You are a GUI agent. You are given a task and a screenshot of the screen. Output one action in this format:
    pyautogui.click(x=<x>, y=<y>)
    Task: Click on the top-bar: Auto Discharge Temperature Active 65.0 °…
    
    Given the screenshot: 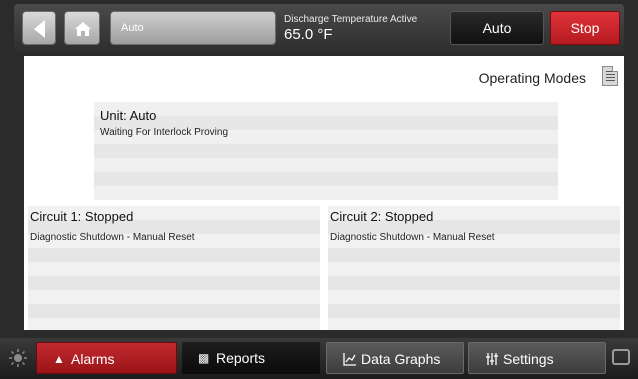 What is the action you would take?
    pyautogui.click(x=319, y=28)
    